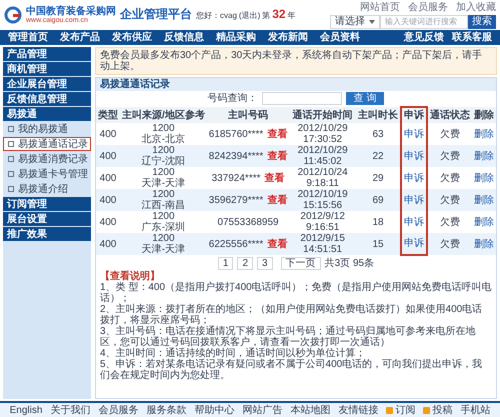  What do you see at coordinates (296, 61) in the screenshot?
I see `notice-text: 免费会员最多发布30个产品，30天内未登录，系统将自动下架产品；产品下架后，请手动上架。` at bounding box center [296, 61].